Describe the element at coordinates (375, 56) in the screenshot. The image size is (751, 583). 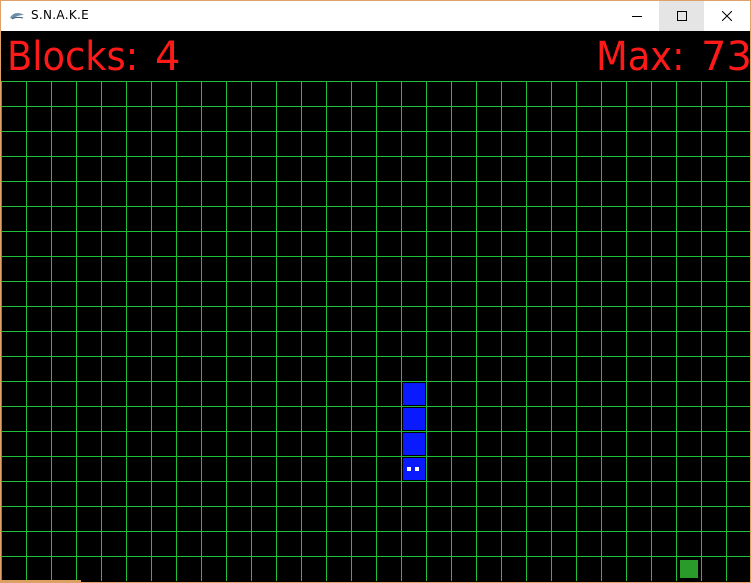
I see `score-bar: Blocks: 4 Max: 73` at that location.